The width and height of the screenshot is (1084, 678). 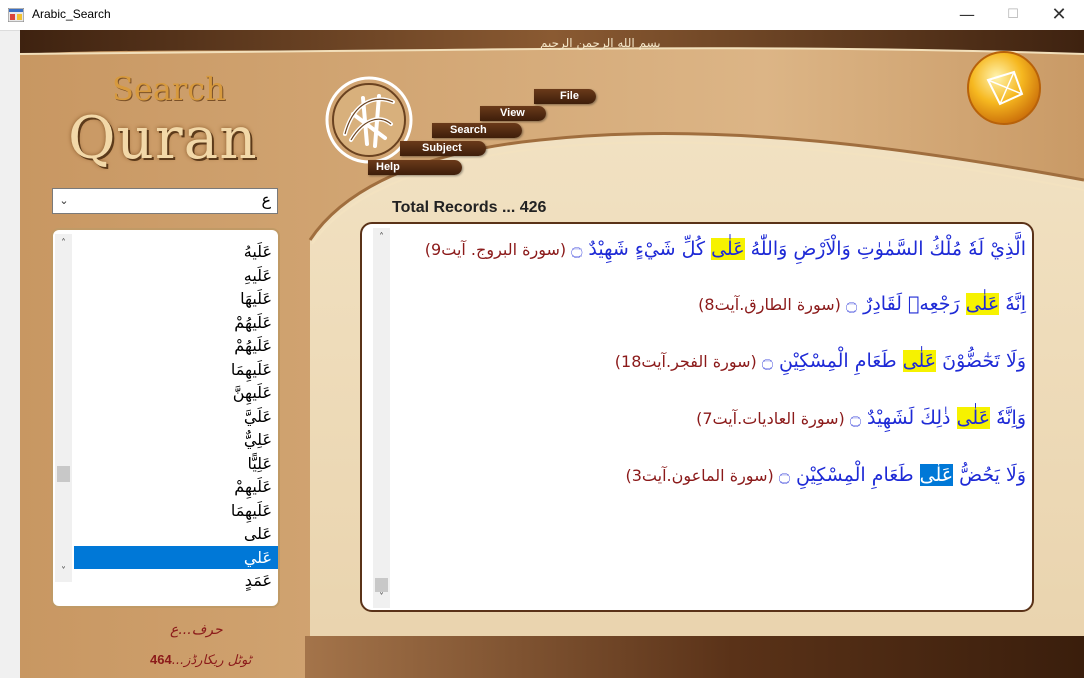 What do you see at coordinates (63, 408) in the screenshot?
I see `word-list-scrollbar: ˄ ˅` at bounding box center [63, 408].